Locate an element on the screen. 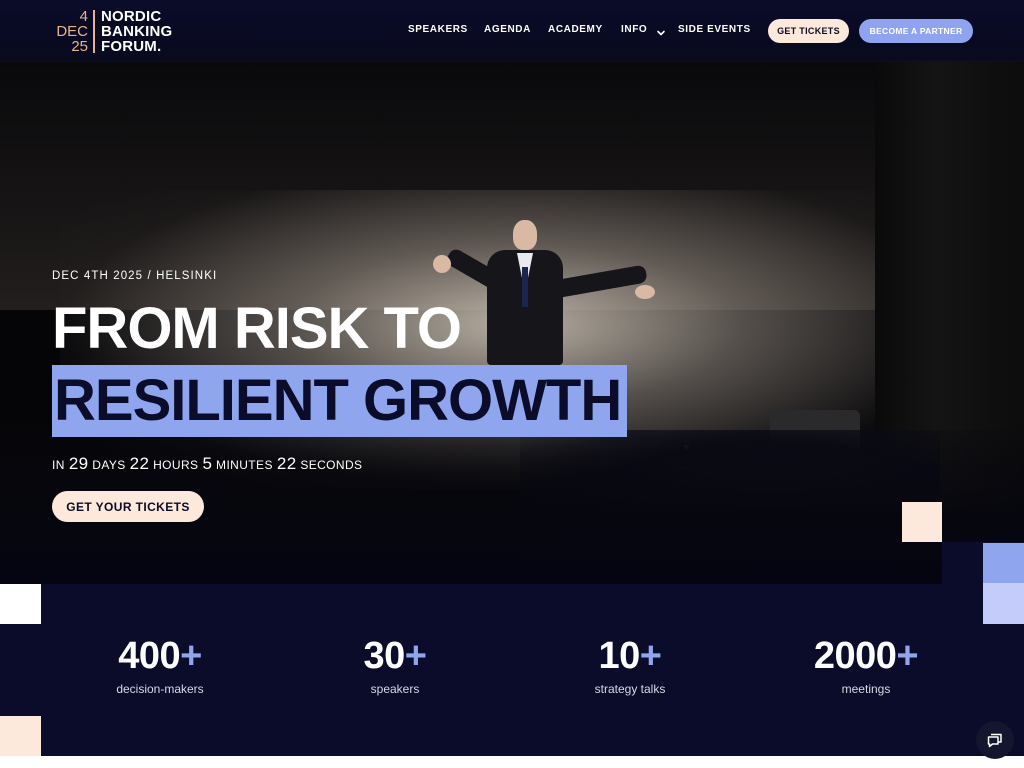 This screenshot has width=1024, height=768. stat-label: meetings is located at coordinates (866, 689).